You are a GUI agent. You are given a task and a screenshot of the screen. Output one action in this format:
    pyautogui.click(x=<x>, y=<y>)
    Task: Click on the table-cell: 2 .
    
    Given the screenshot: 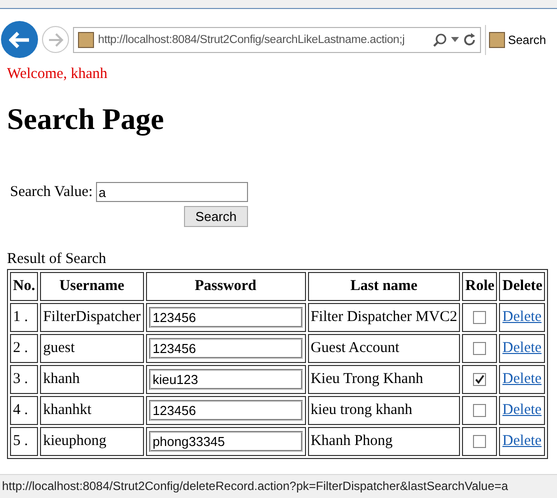 What is the action you would take?
    pyautogui.click(x=24, y=348)
    